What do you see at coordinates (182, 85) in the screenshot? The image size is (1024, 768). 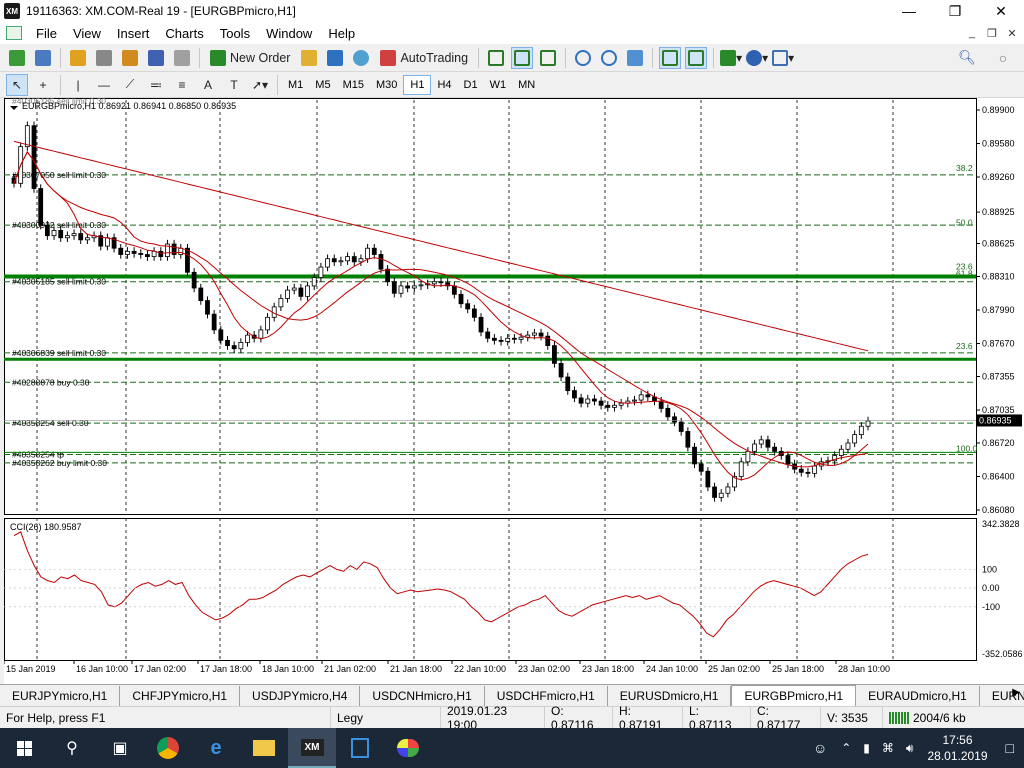 I see `fibonacci-button: ≡` at bounding box center [182, 85].